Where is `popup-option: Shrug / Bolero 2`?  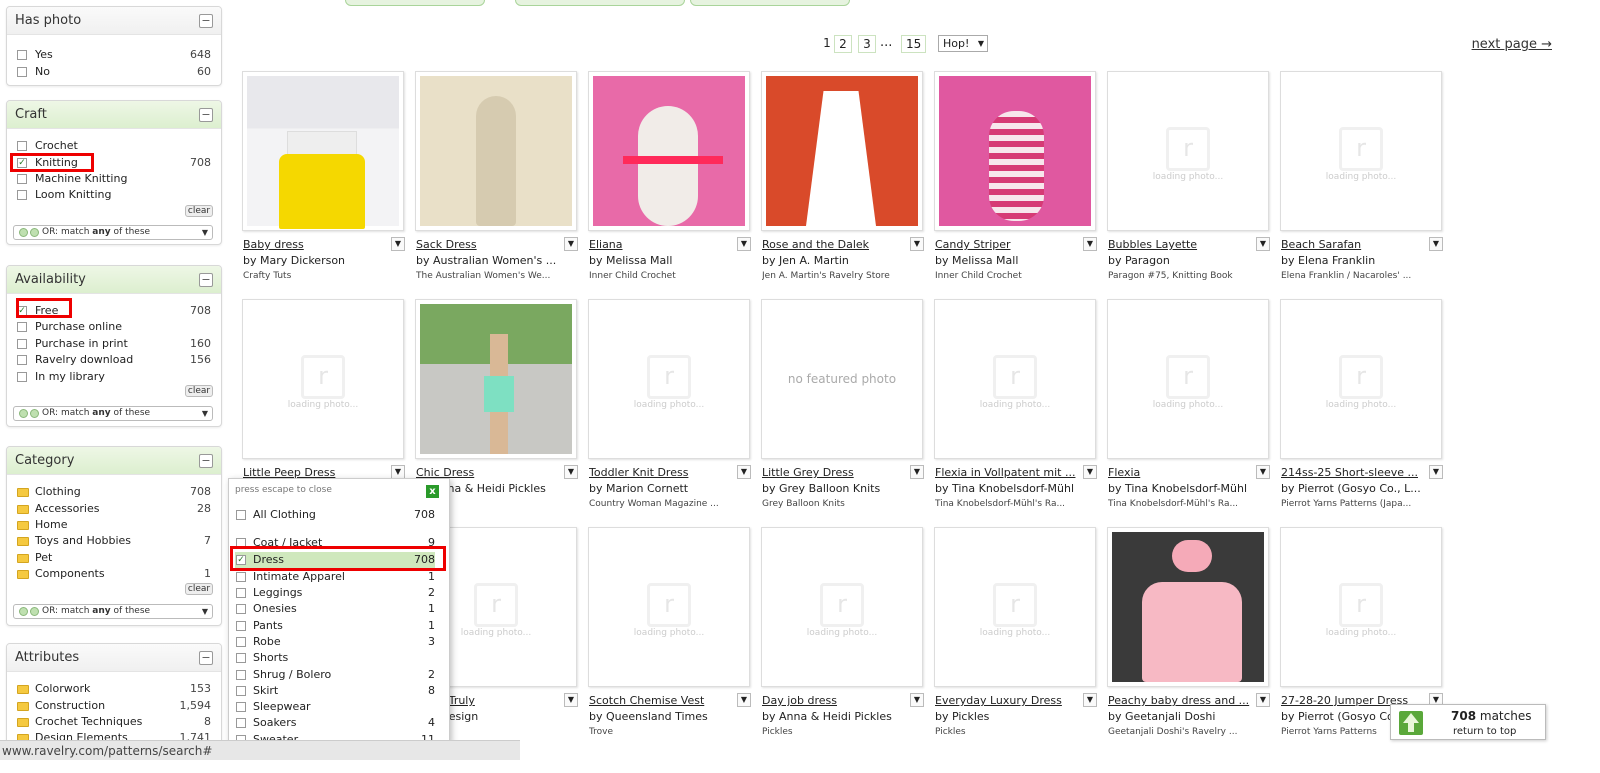
popup-option: Shrug / Bolero 2 is located at coordinates (335, 675).